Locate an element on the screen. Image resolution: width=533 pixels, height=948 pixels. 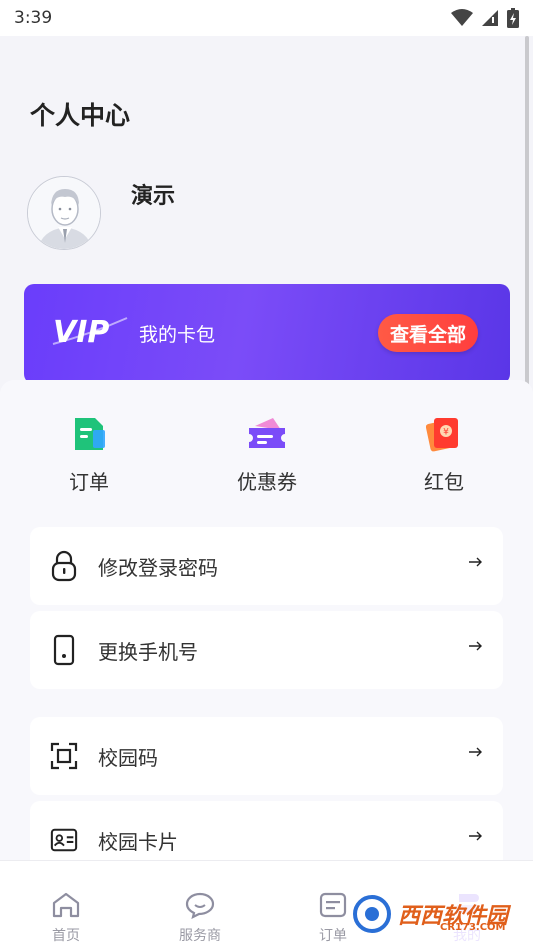
signal-icon is located at coordinates (490, 18).